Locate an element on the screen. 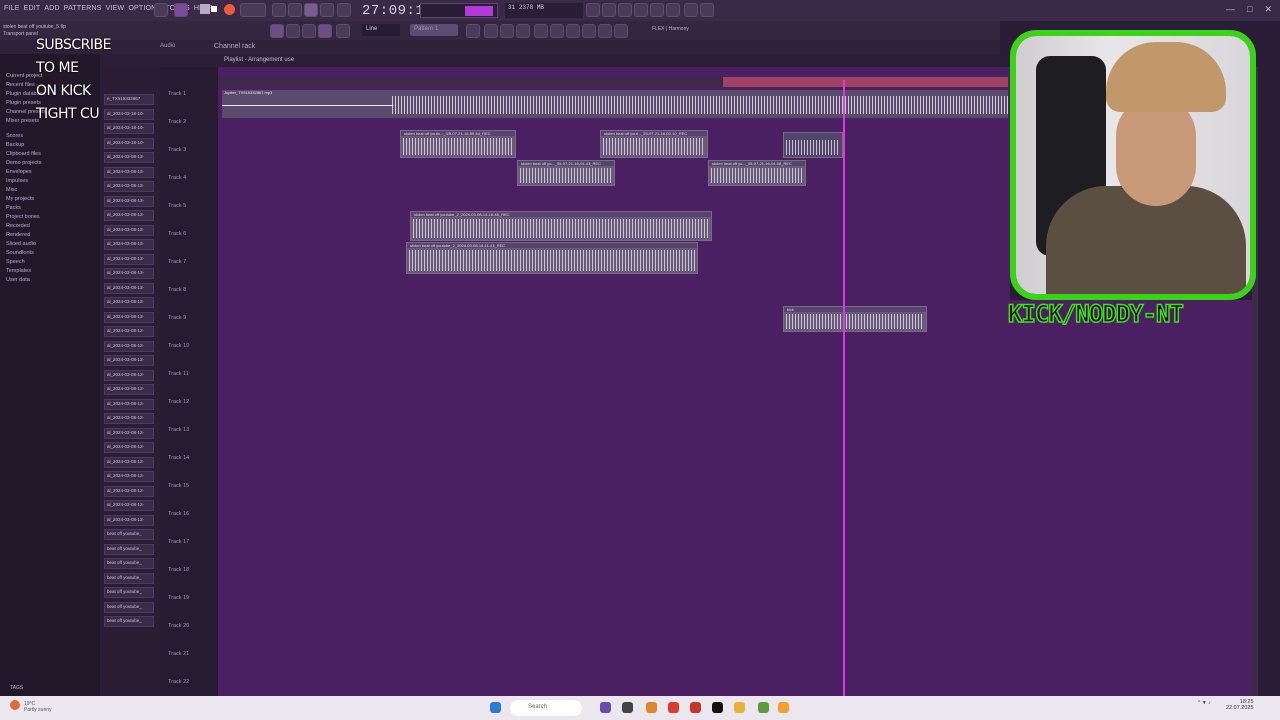  track-label: Track 9 is located at coordinates (177, 318).